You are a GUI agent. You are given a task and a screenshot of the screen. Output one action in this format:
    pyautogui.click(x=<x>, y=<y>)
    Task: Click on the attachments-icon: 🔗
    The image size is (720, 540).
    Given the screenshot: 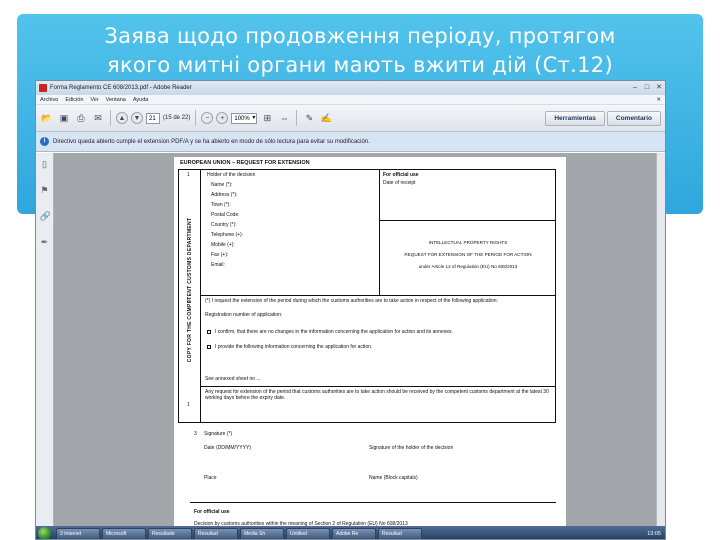 What is the action you would take?
    pyautogui.click(x=45, y=217)
    